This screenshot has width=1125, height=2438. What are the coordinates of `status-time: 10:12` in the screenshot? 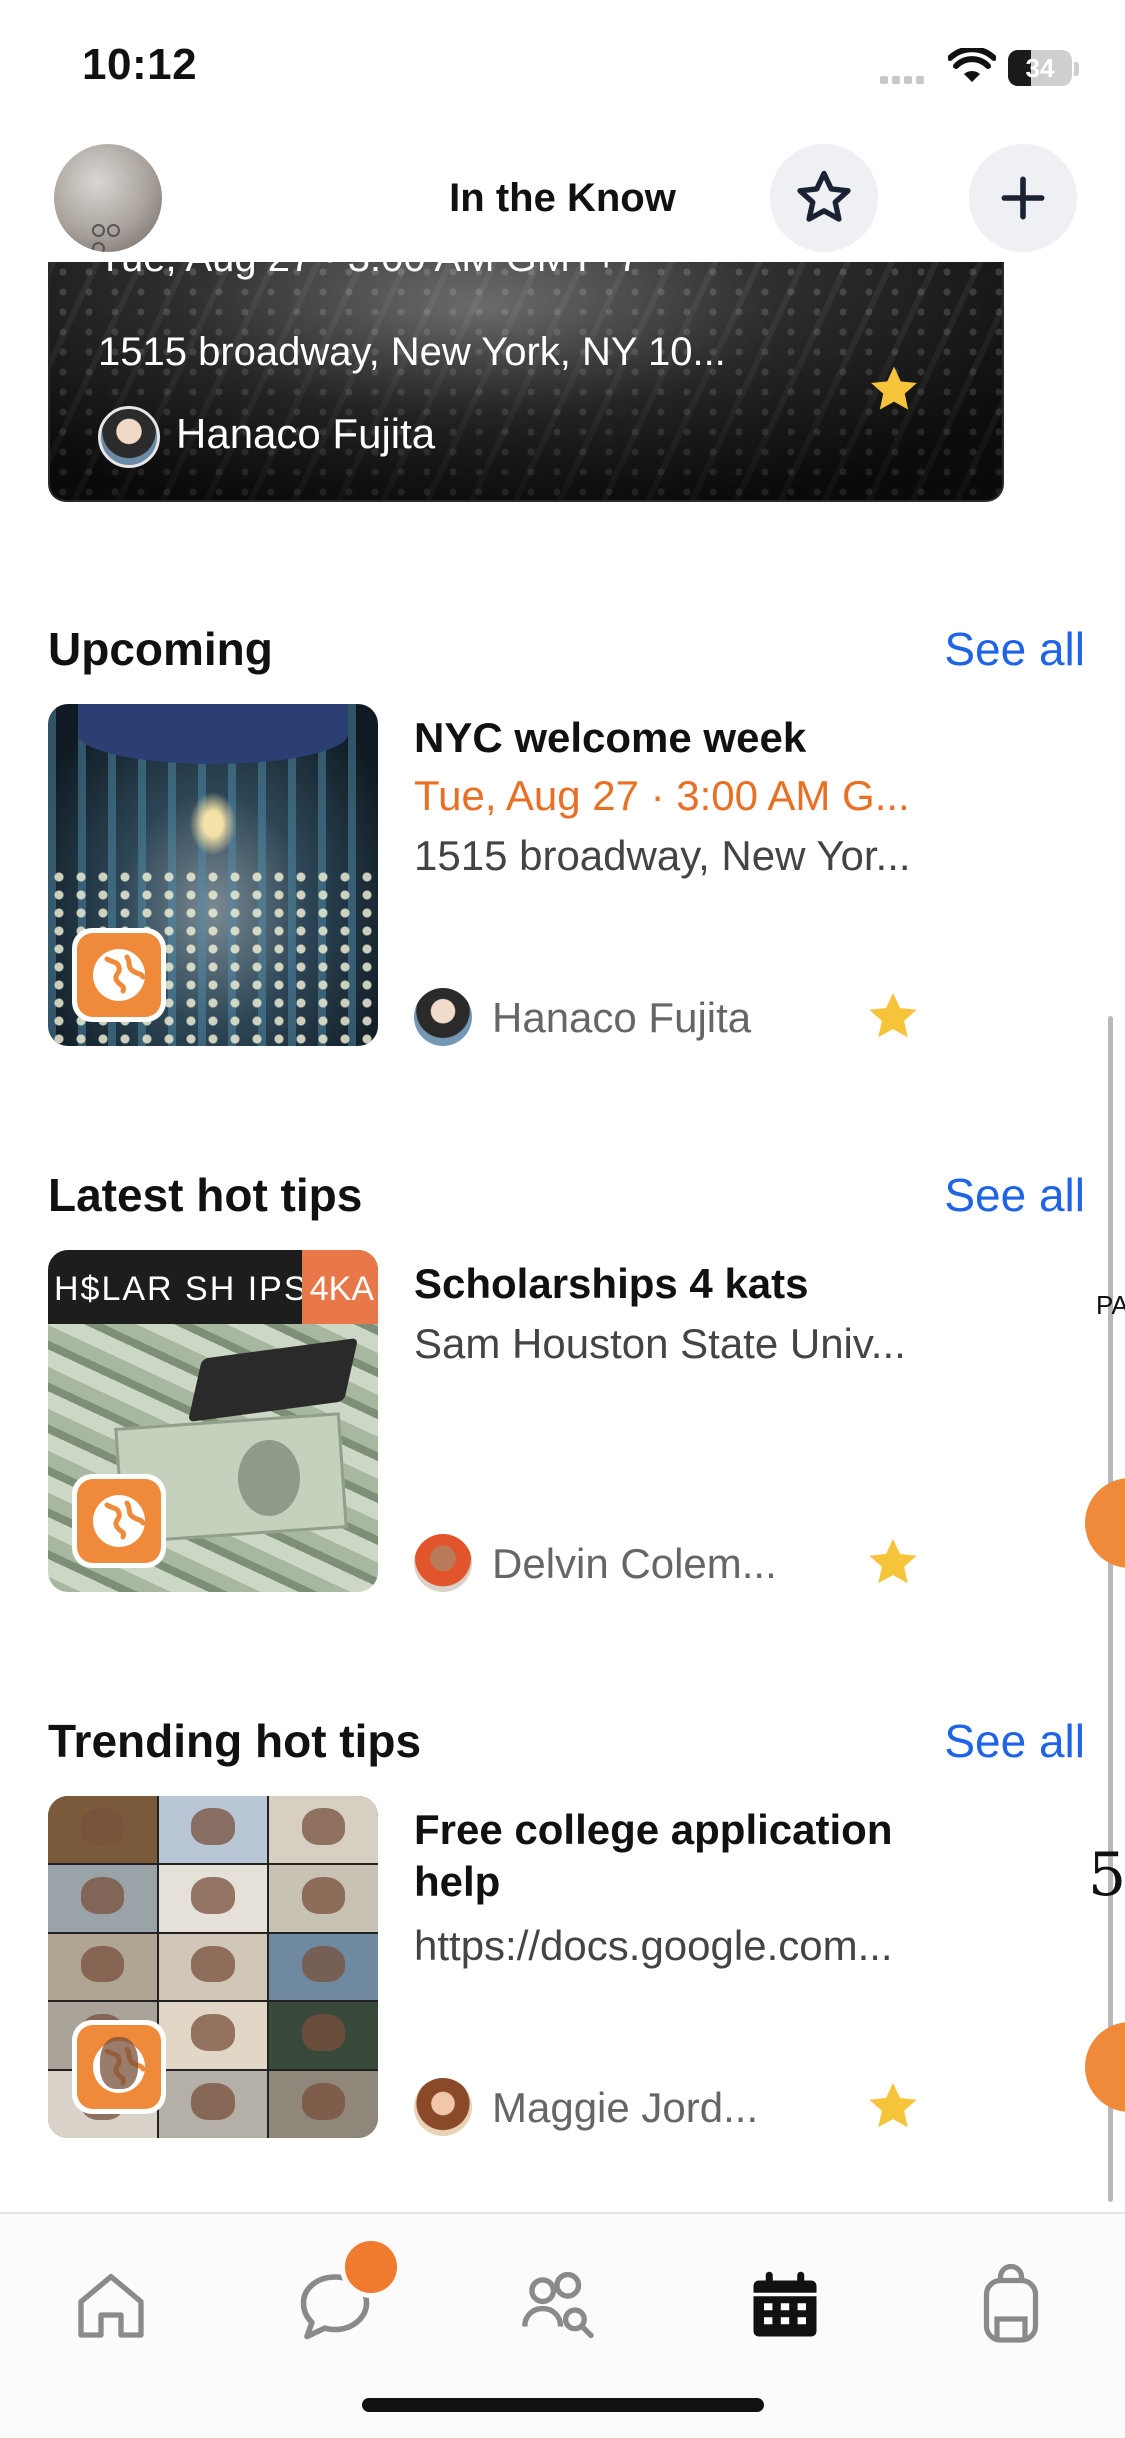 It's located at (140, 64).